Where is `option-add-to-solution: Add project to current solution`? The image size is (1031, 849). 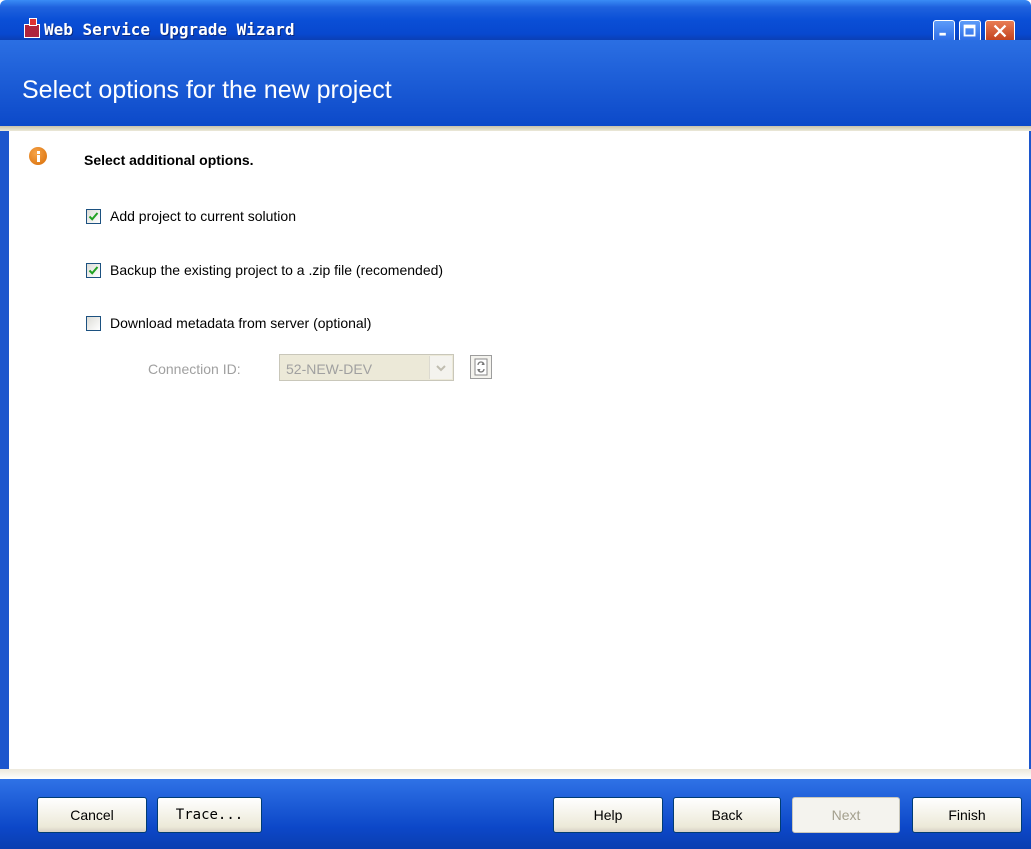
option-add-to-solution: Add project to current solution is located at coordinates (191, 216).